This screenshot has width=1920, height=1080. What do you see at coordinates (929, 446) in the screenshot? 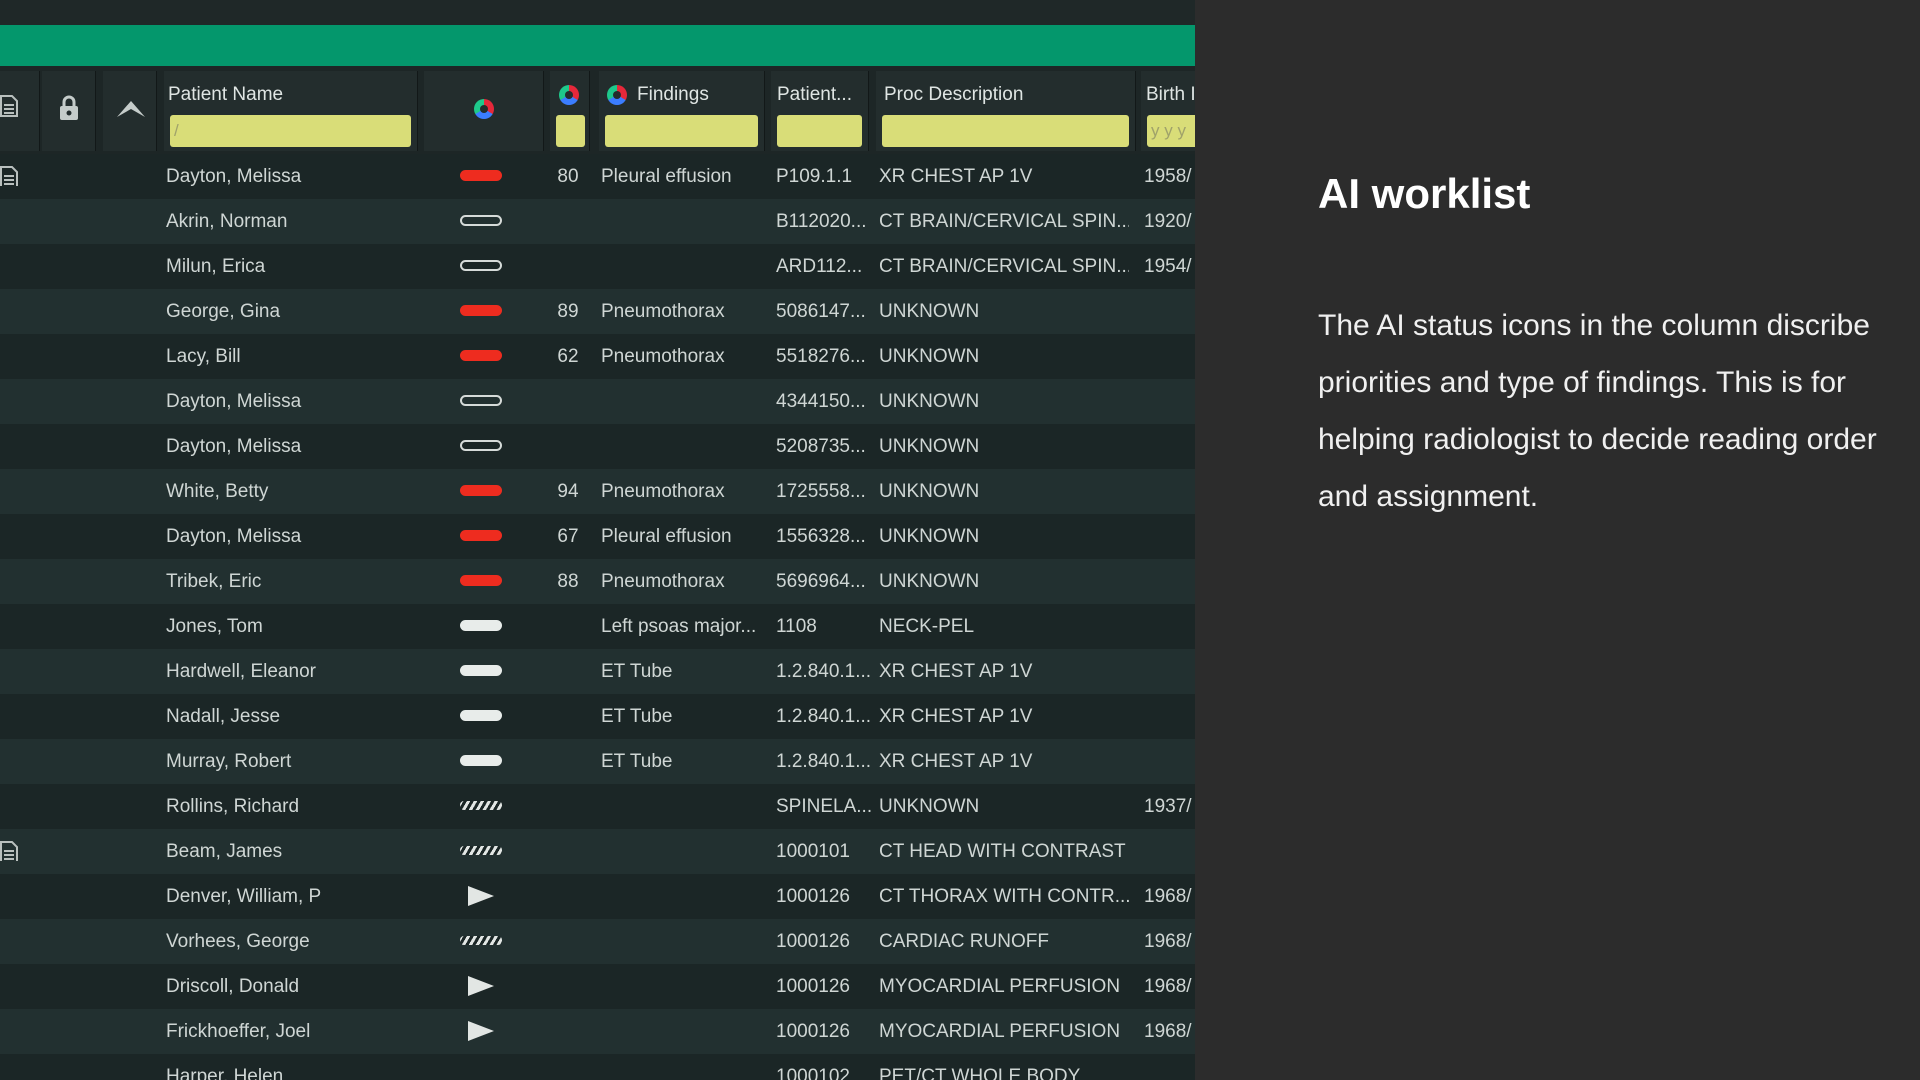
I see `proc-description-cell: UNKNOWN` at bounding box center [929, 446].